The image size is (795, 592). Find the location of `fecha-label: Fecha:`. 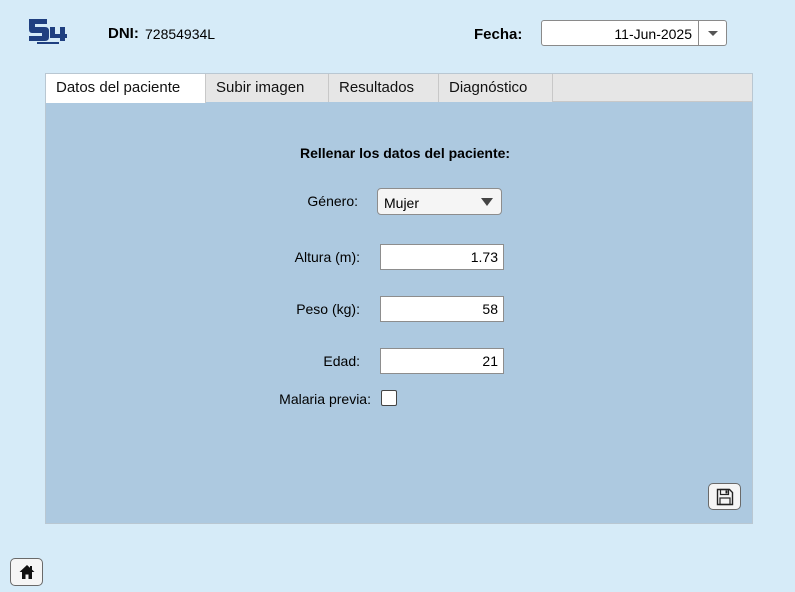

fecha-label: Fecha: is located at coordinates (498, 34).